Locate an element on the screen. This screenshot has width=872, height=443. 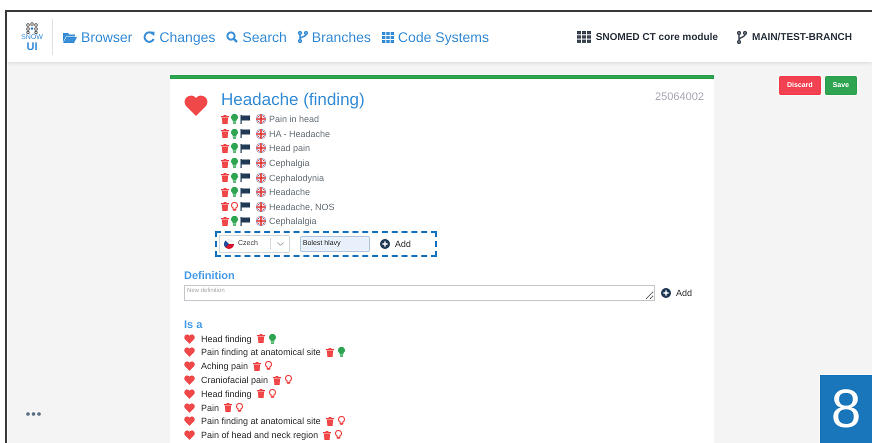
folder-icon is located at coordinates (70, 37).